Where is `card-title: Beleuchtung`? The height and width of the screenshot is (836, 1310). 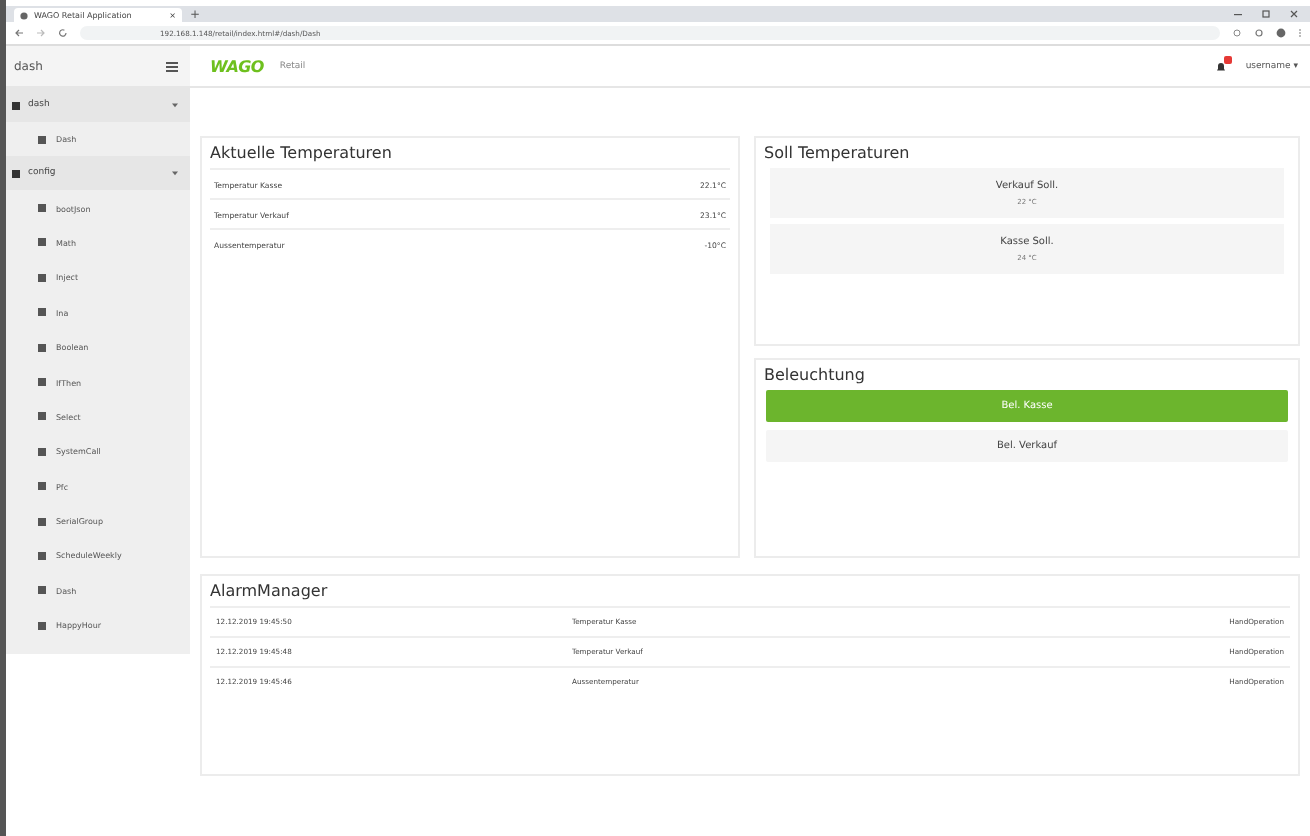
card-title: Beleuchtung is located at coordinates (815, 375).